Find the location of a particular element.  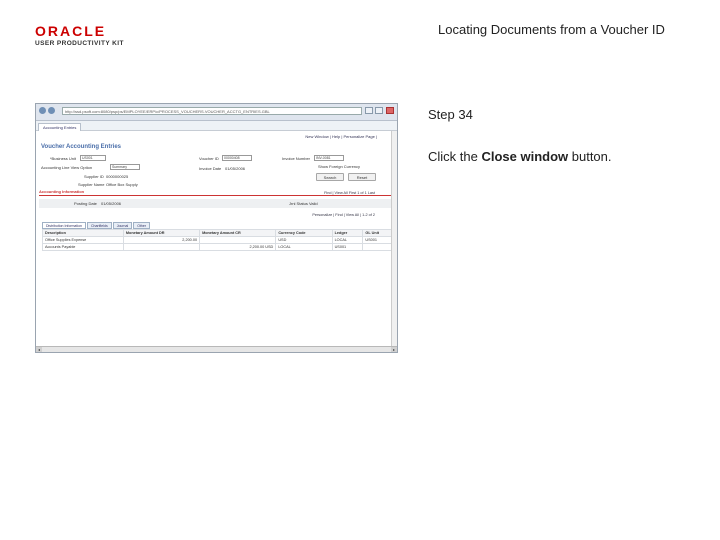

cell: Accounts Payable is located at coordinates (83, 247).